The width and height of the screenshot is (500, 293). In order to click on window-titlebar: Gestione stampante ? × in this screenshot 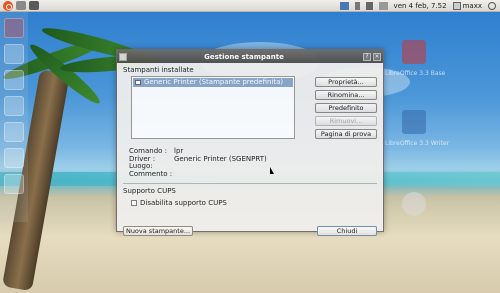, I will do `click(250, 56)`.